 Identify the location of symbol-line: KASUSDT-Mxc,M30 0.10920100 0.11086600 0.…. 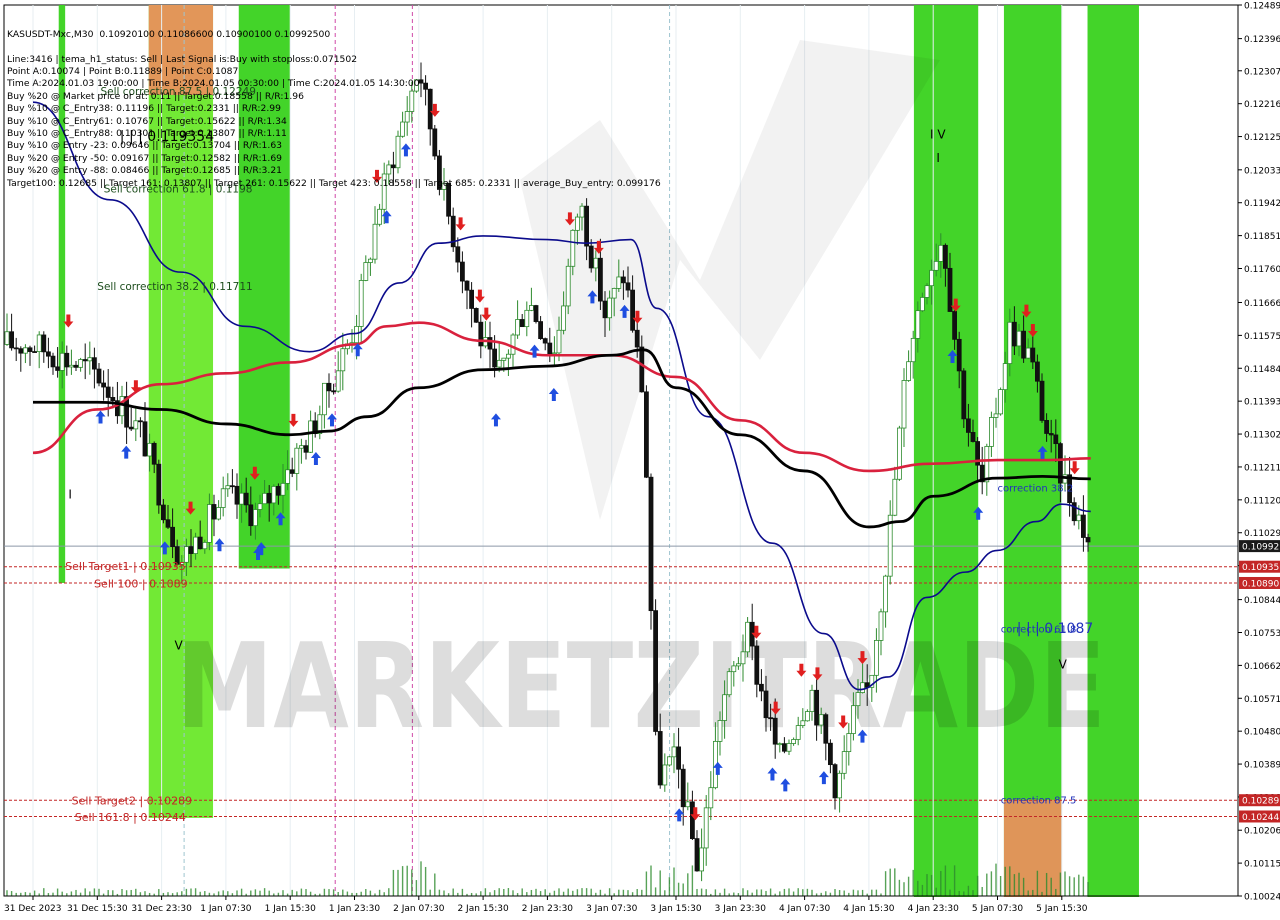
(169, 34).